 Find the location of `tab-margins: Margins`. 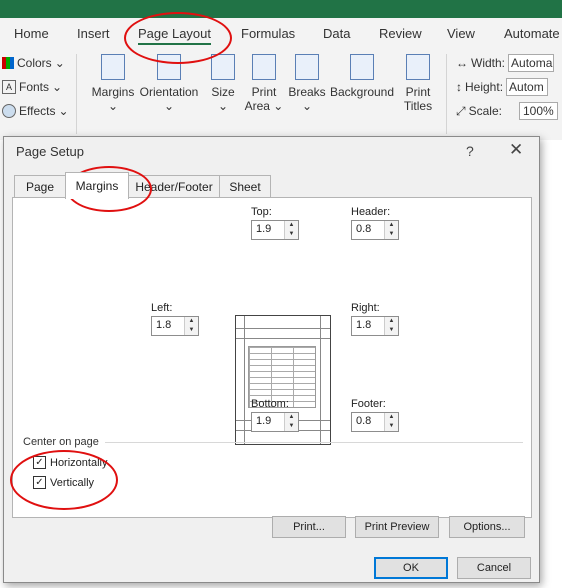

tab-margins: Margins is located at coordinates (97, 185).